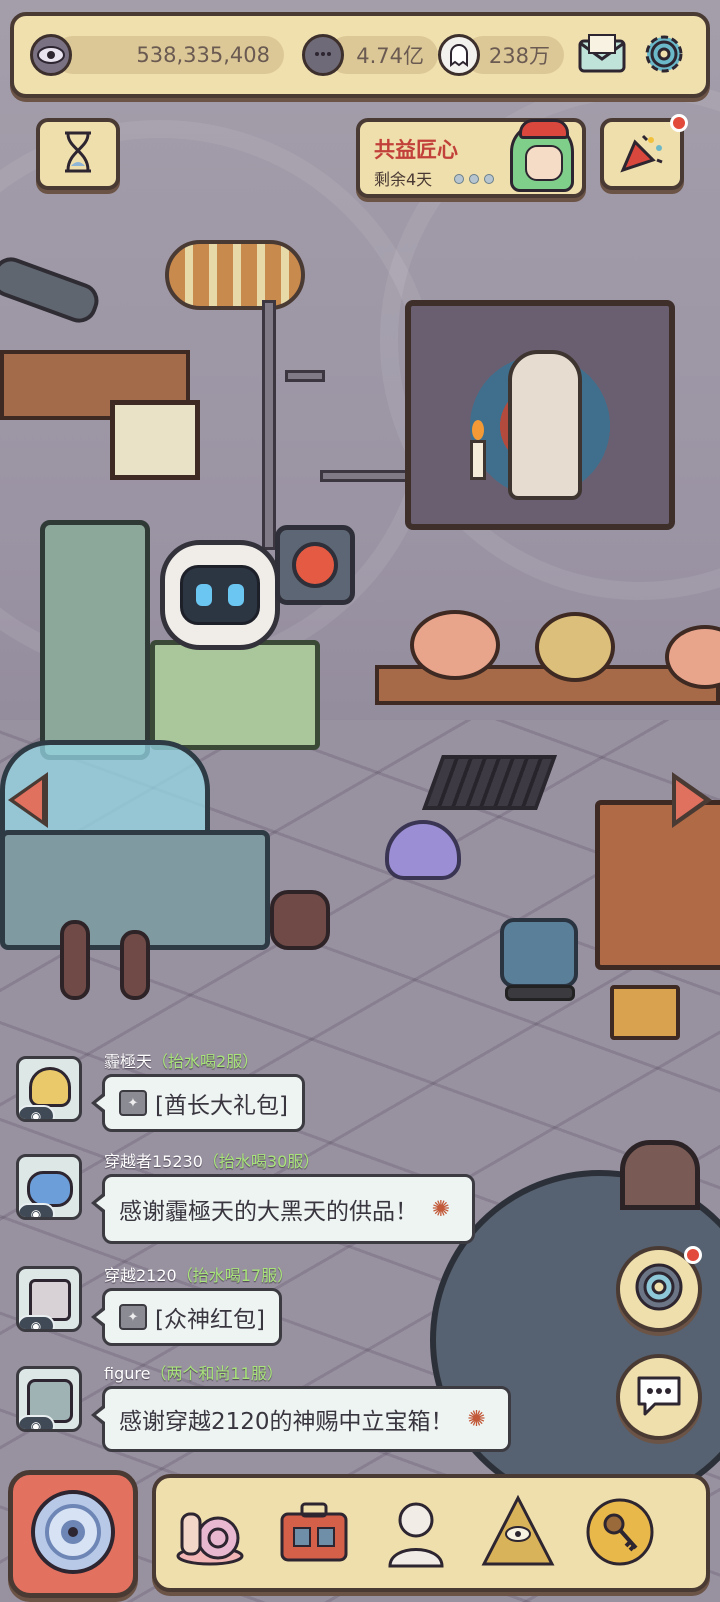 This screenshot has height=1602, width=720. I want to click on sender-server: （抬水喝30服）, so click(261, 1161).